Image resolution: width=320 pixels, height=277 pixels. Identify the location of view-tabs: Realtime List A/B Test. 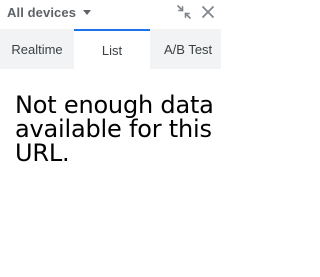
(110, 49).